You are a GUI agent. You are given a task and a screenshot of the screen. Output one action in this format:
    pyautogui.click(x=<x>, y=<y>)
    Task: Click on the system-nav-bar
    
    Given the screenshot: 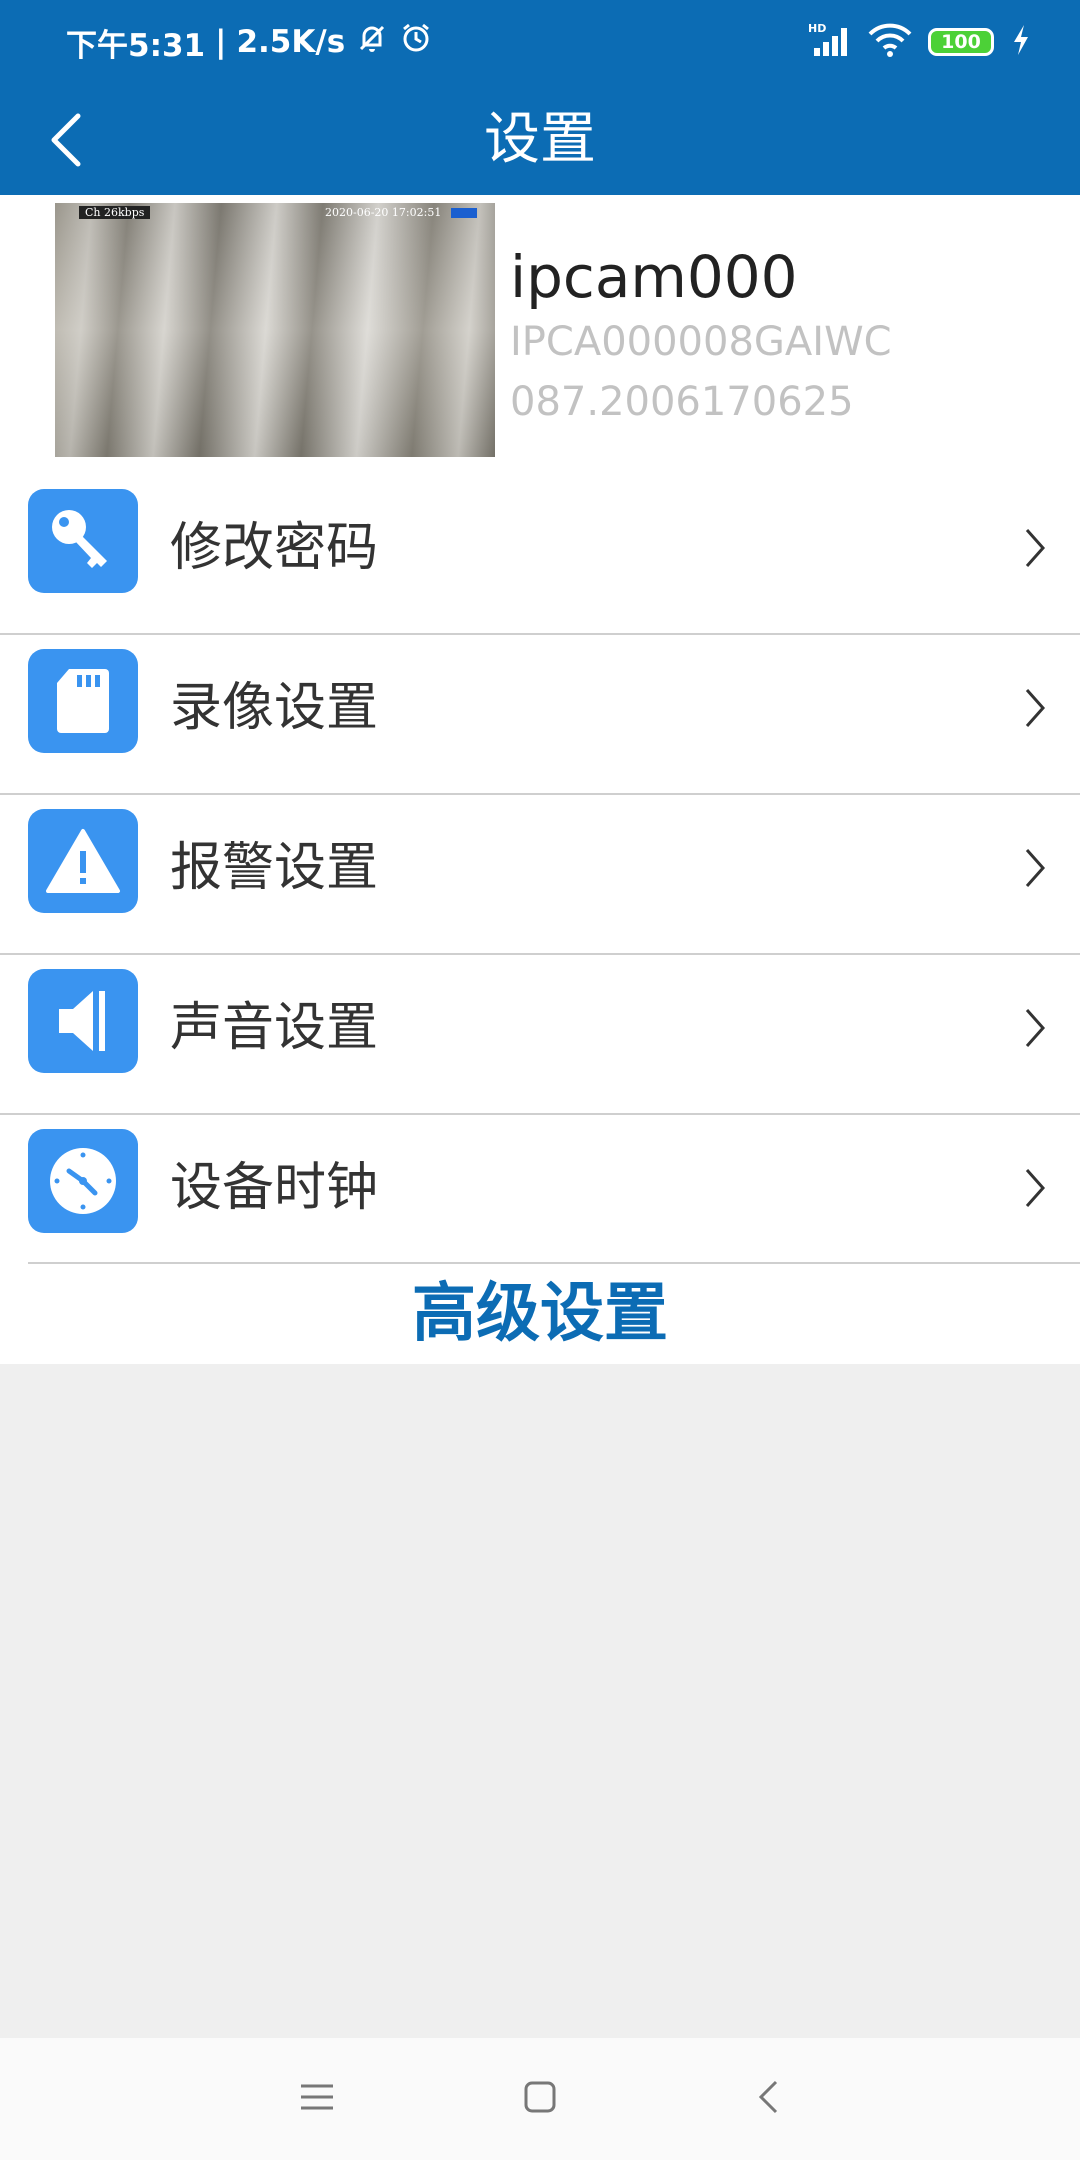 What is the action you would take?
    pyautogui.click(x=540, y=2099)
    